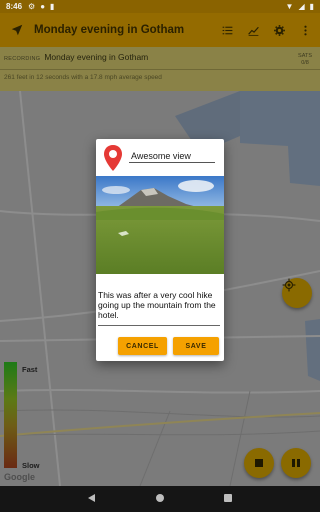 The image size is (320, 512). Describe the element at coordinates (160, 225) in the screenshot. I see `marker-photo` at that location.